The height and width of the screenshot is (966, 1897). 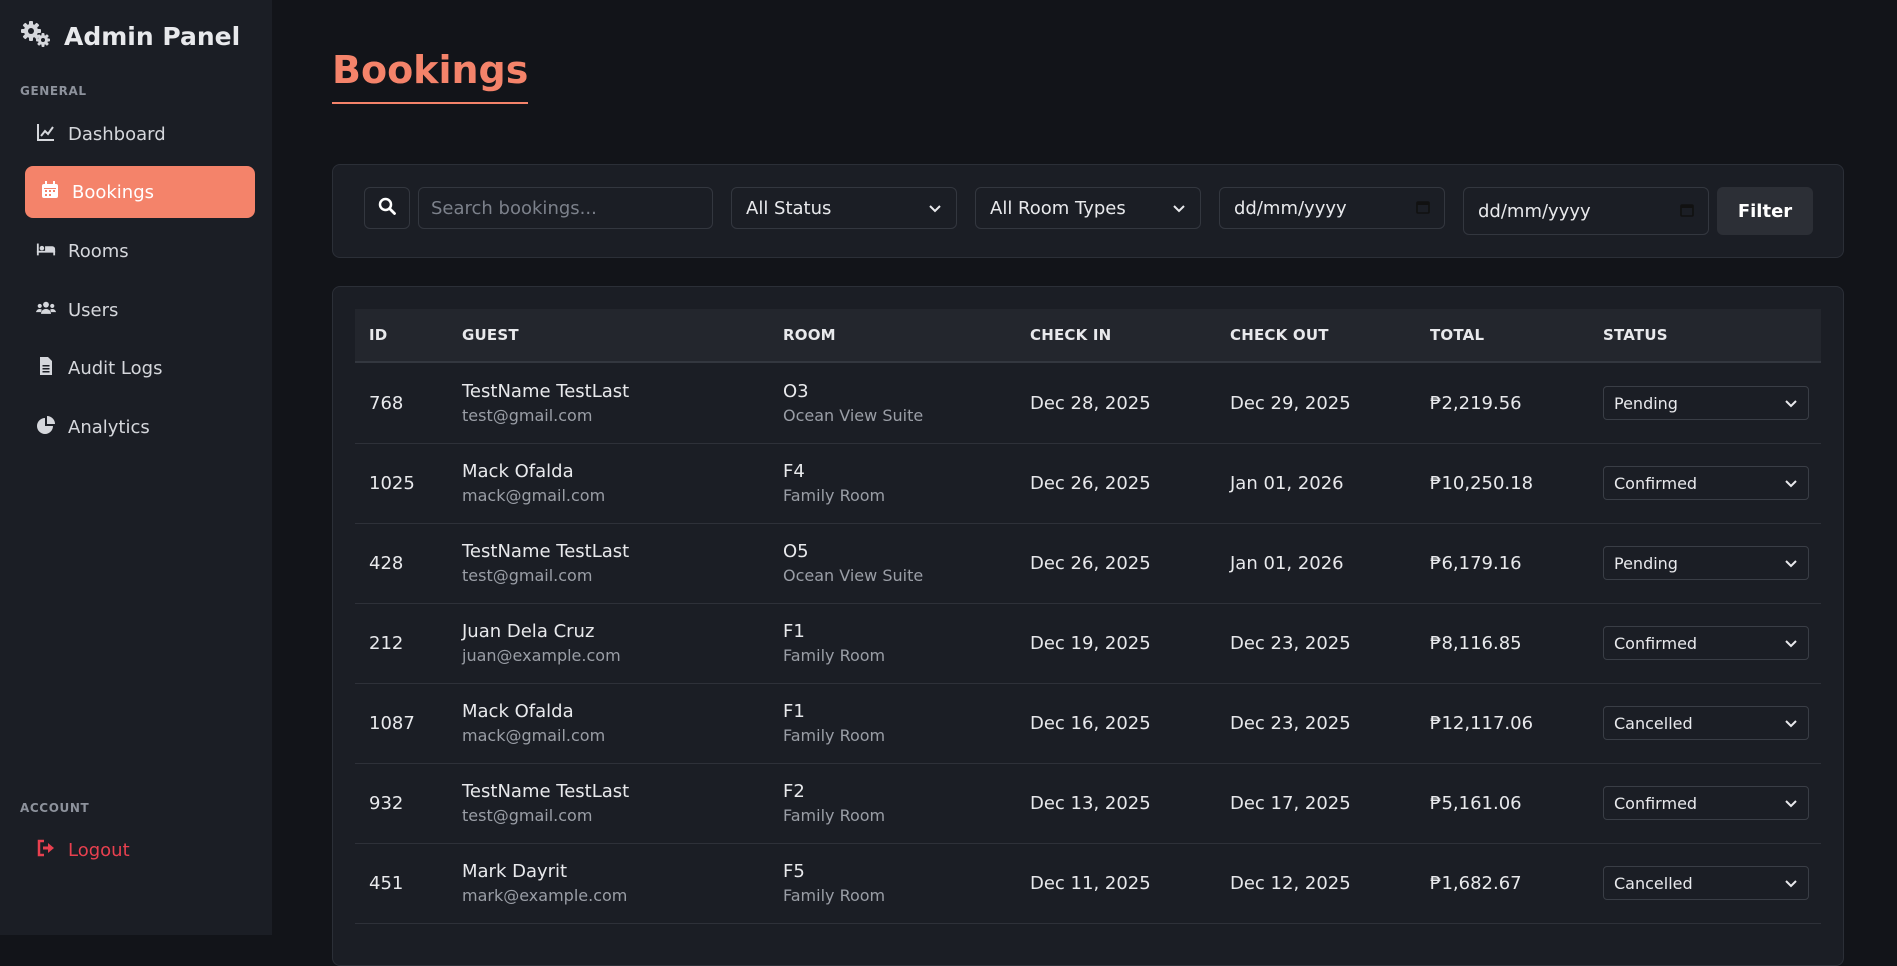 What do you see at coordinates (1287, 483) in the screenshot?
I see `check-out-date: Jan 01, 2026` at bounding box center [1287, 483].